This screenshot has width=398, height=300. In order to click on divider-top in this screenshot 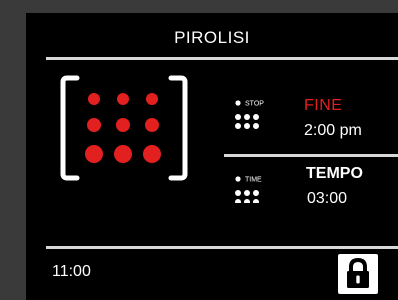, I will do `click(222, 58)`.